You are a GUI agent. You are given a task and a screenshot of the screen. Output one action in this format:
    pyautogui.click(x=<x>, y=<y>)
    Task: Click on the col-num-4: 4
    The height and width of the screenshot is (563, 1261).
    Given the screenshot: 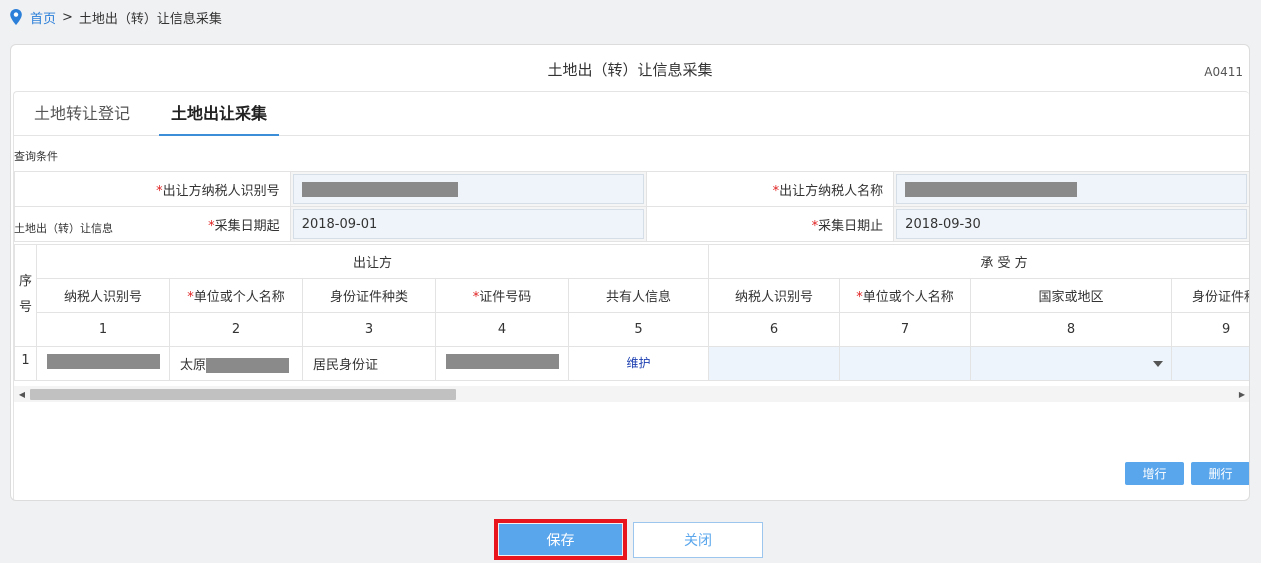 What is the action you would take?
    pyautogui.click(x=502, y=329)
    